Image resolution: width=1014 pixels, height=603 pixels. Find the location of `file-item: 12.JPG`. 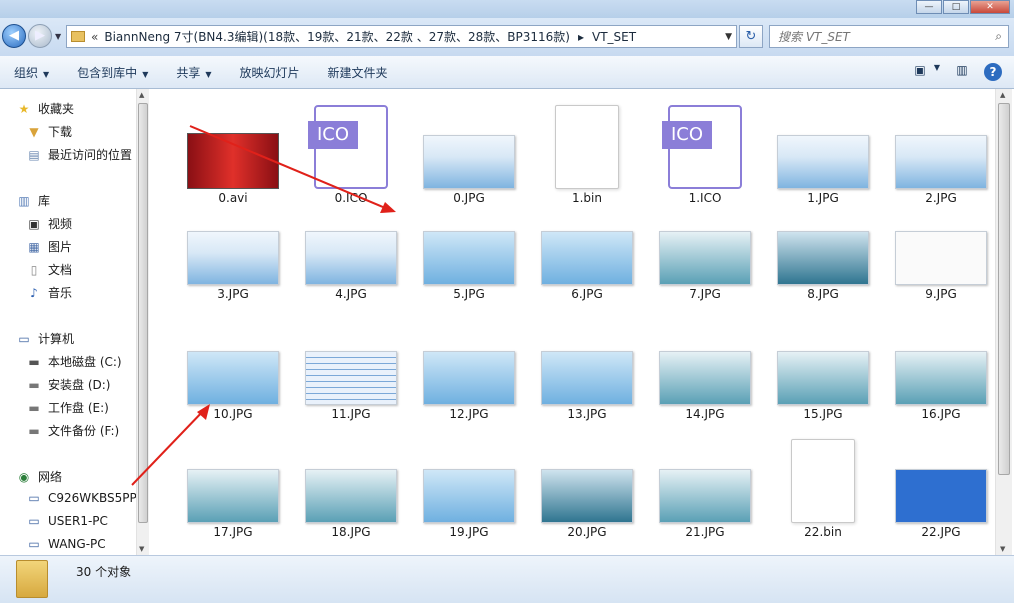

file-item: 12.JPG is located at coordinates (469, 365).